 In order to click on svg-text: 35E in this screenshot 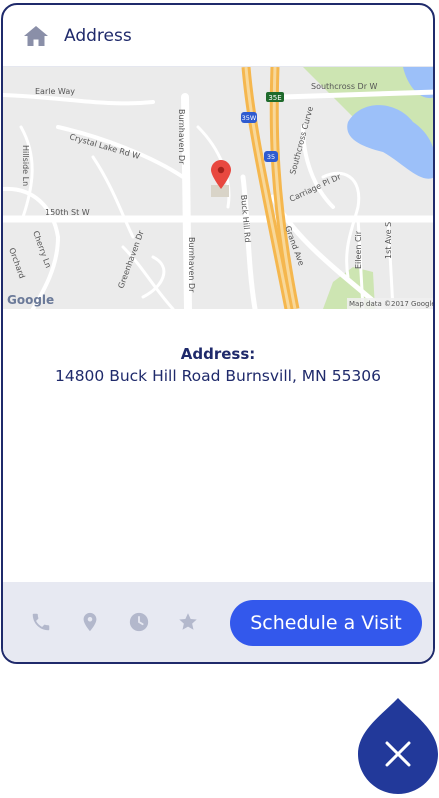, I will do `click(274, 98)`.